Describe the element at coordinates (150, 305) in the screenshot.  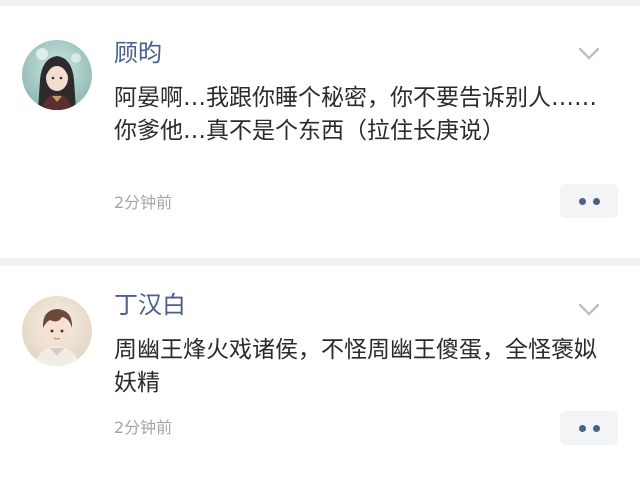
I see `username: 丁汉白` at that location.